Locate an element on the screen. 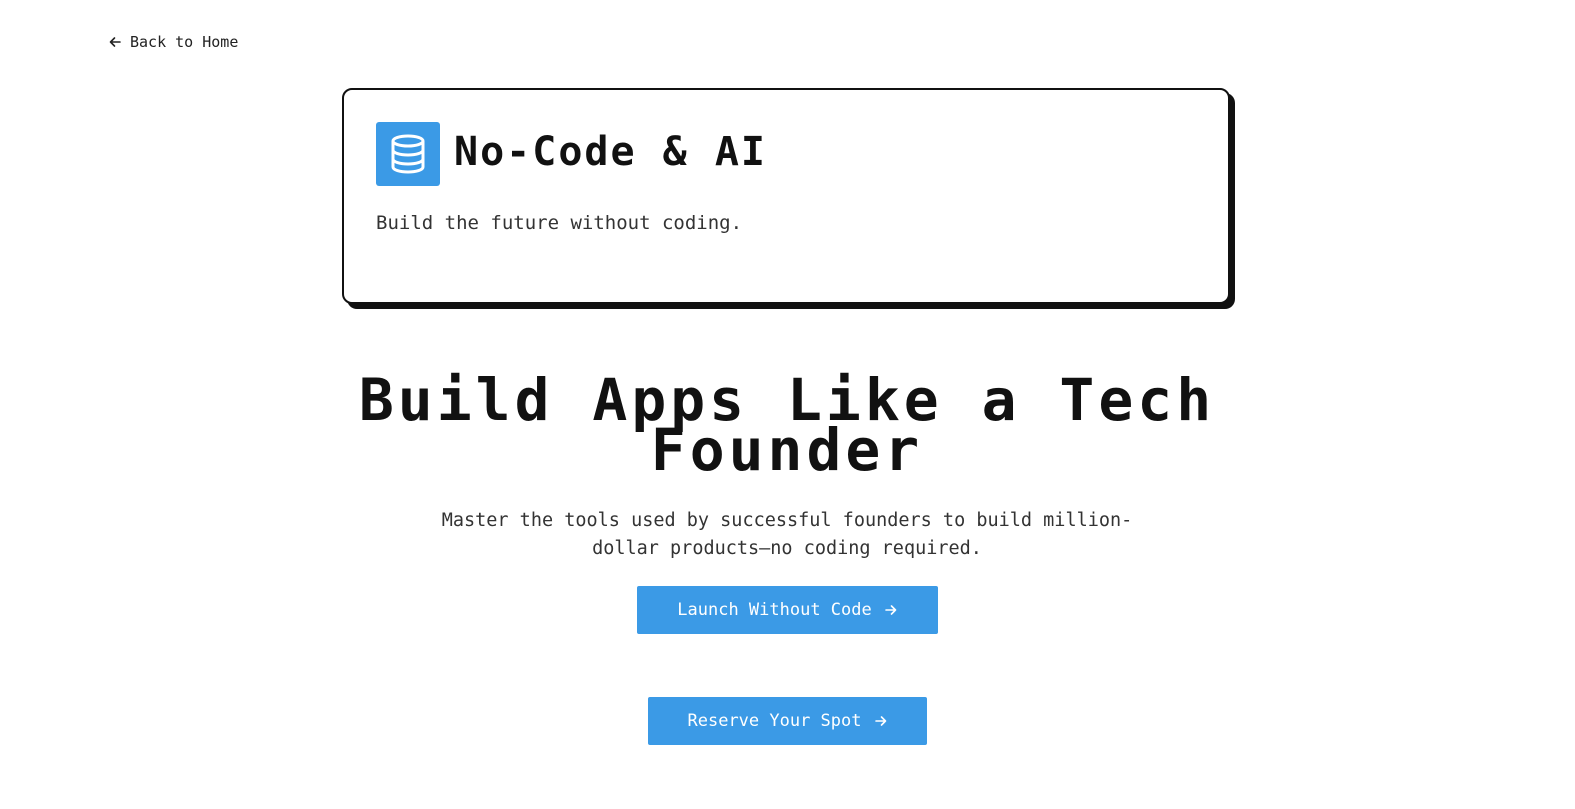 Image resolution: width=1575 pixels, height=809 pixels. card-description: Build the future without coding. is located at coordinates (559, 223).